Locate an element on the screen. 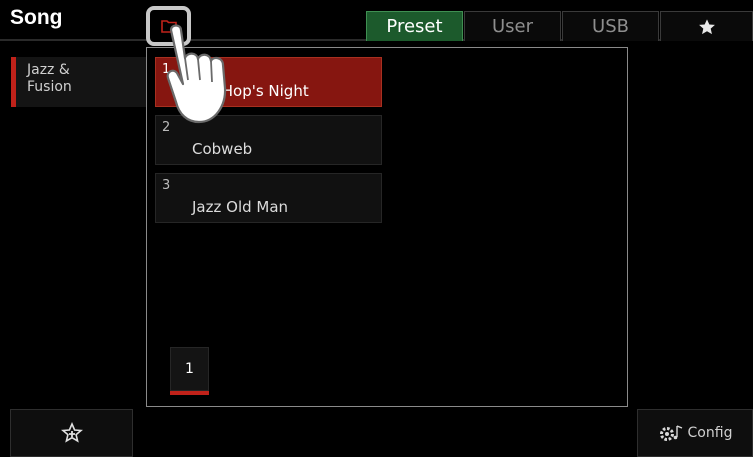 This screenshot has width=753, height=457. folder-icon is located at coordinates (168, 26).